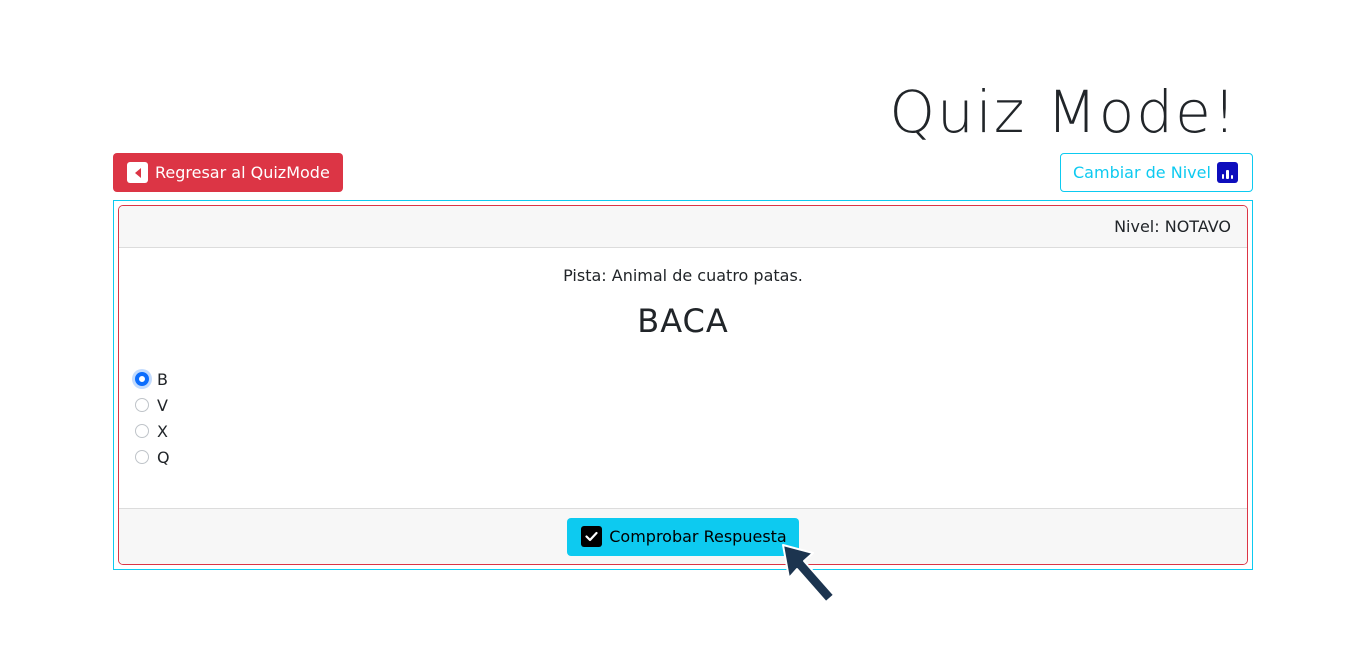  I want to click on radio-option-b, so click(142, 379).